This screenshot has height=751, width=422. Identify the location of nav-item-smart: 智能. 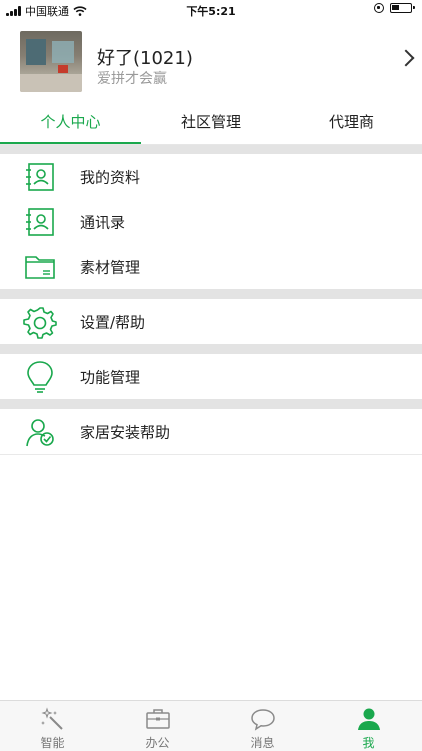
(52, 726).